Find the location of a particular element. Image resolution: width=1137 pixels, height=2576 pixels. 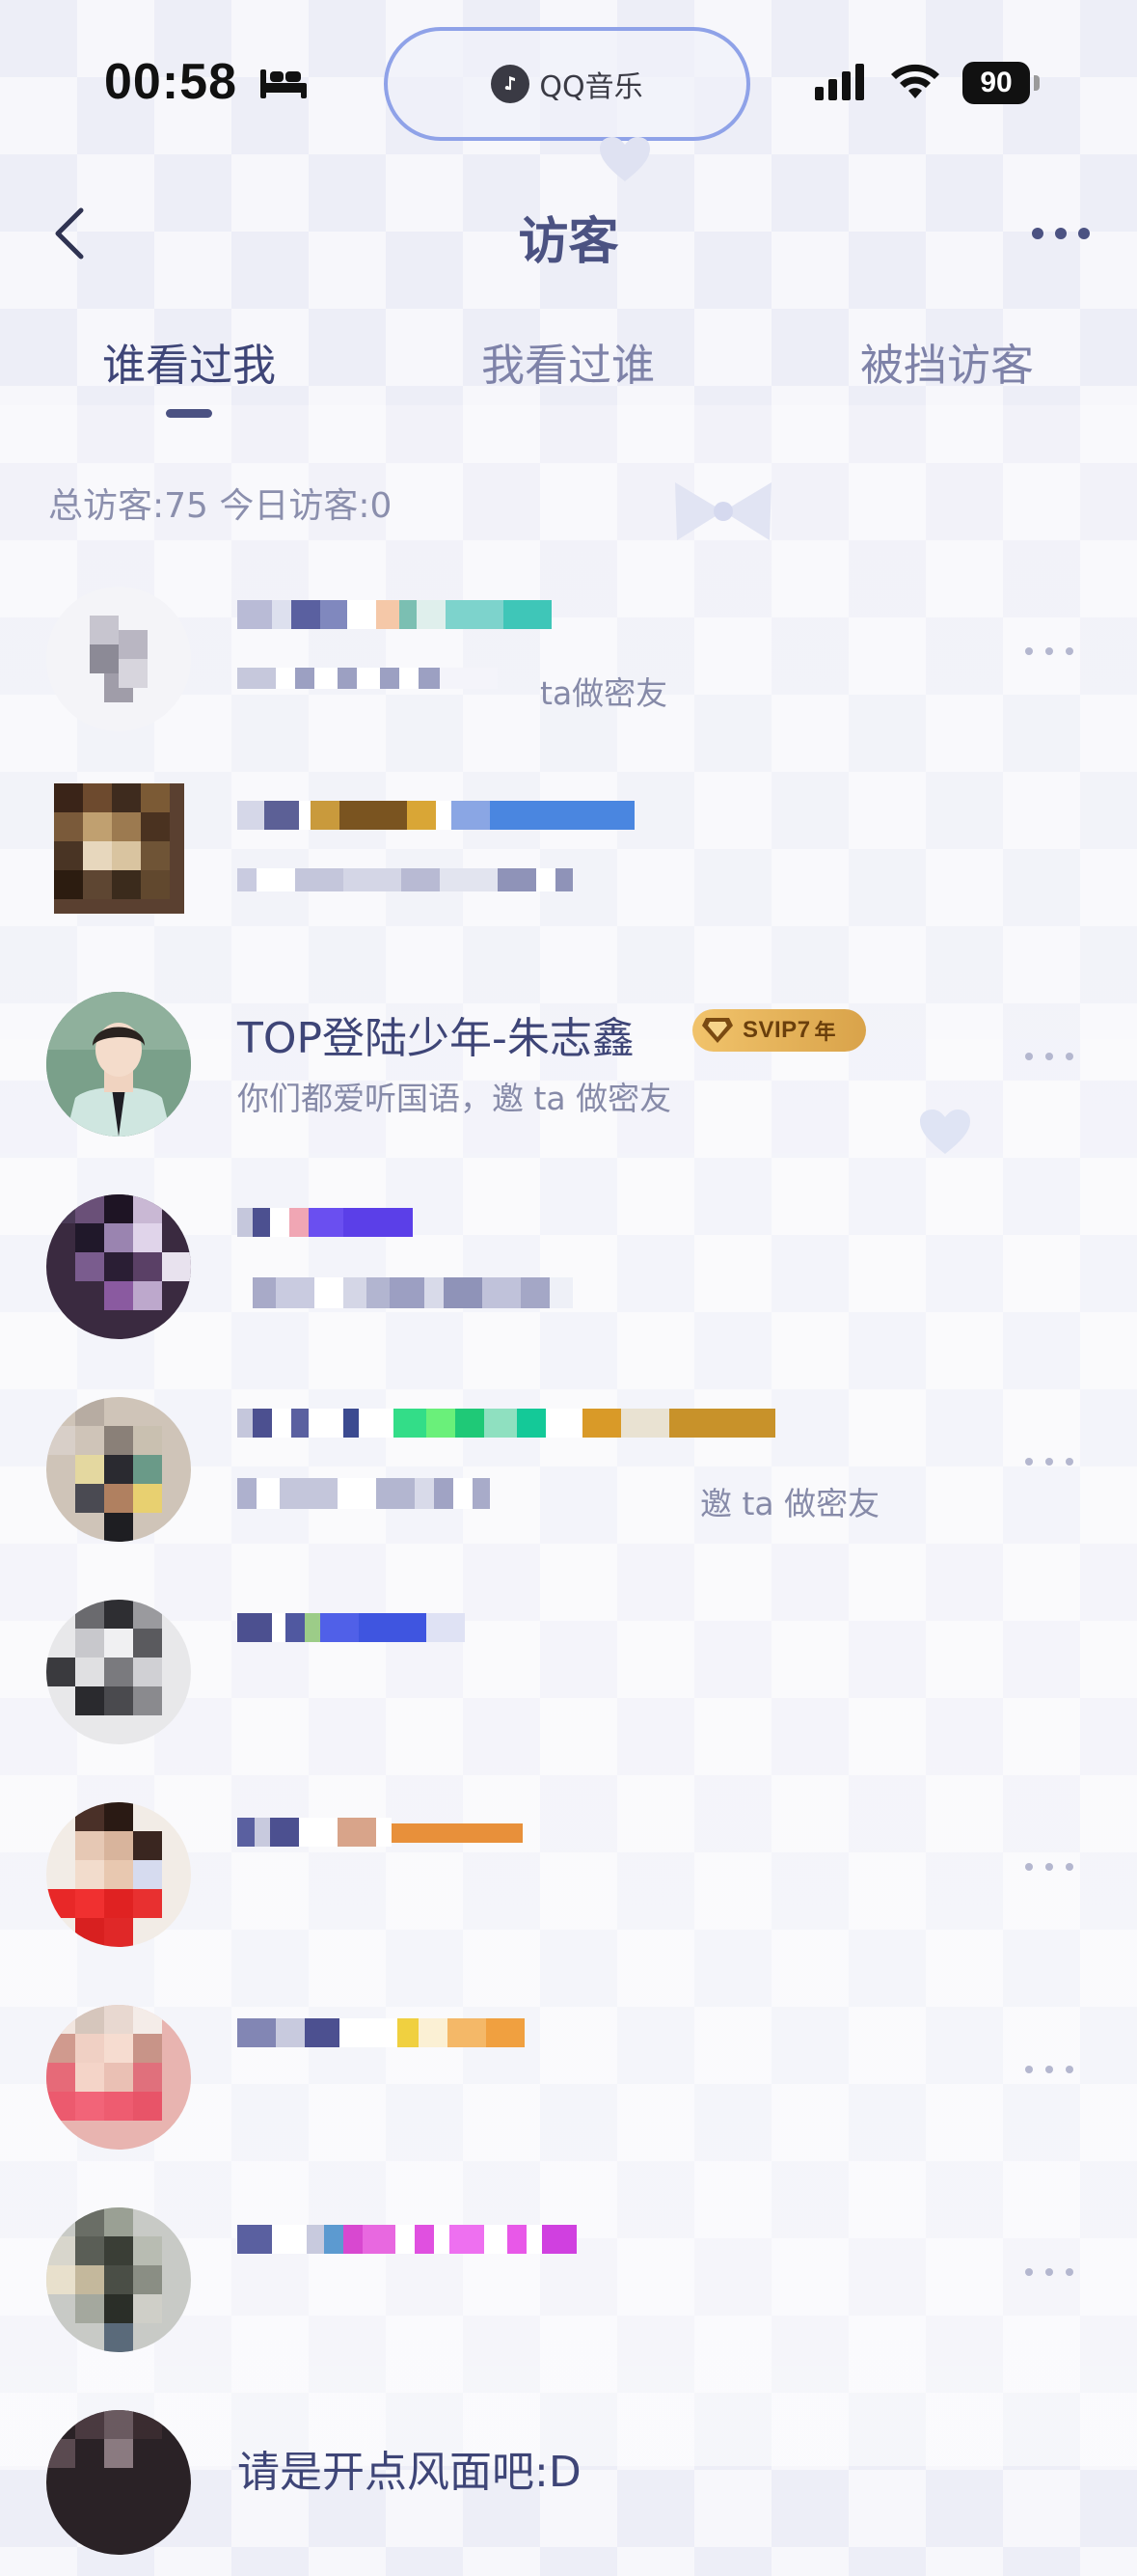

page-title: 访客 is located at coordinates (568, 242).